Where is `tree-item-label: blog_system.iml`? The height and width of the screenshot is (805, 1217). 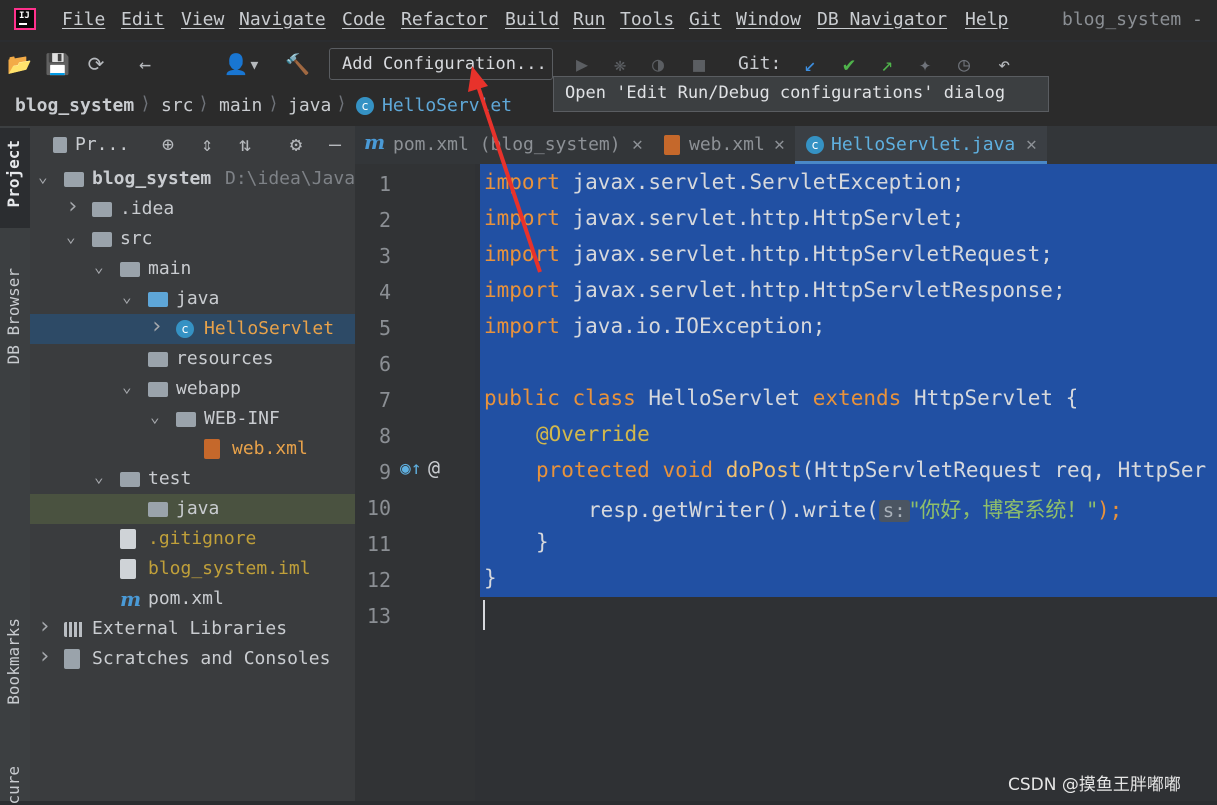 tree-item-label: blog_system.iml is located at coordinates (229, 568).